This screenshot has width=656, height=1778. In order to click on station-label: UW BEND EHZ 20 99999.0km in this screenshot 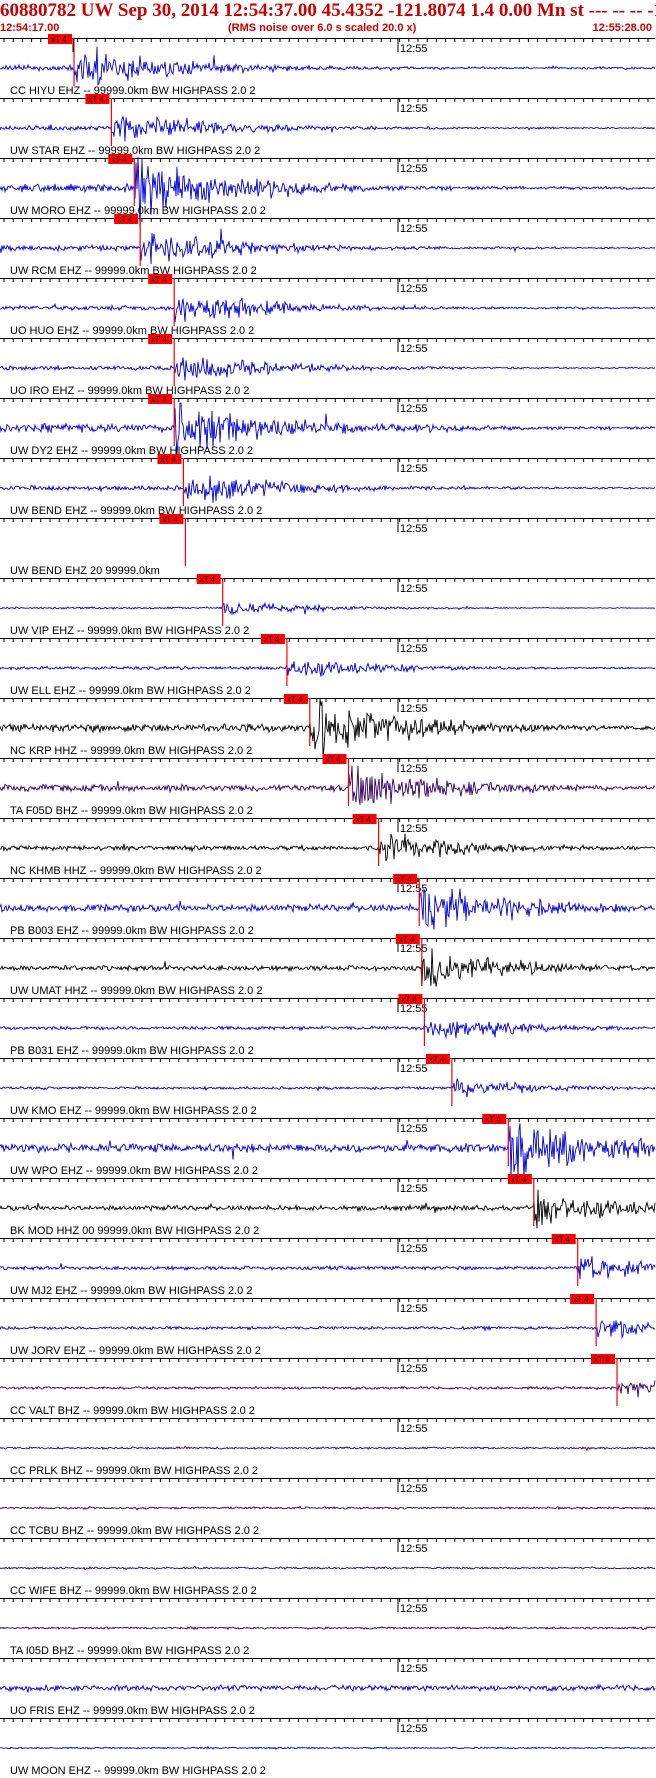, I will do `click(85, 571)`.